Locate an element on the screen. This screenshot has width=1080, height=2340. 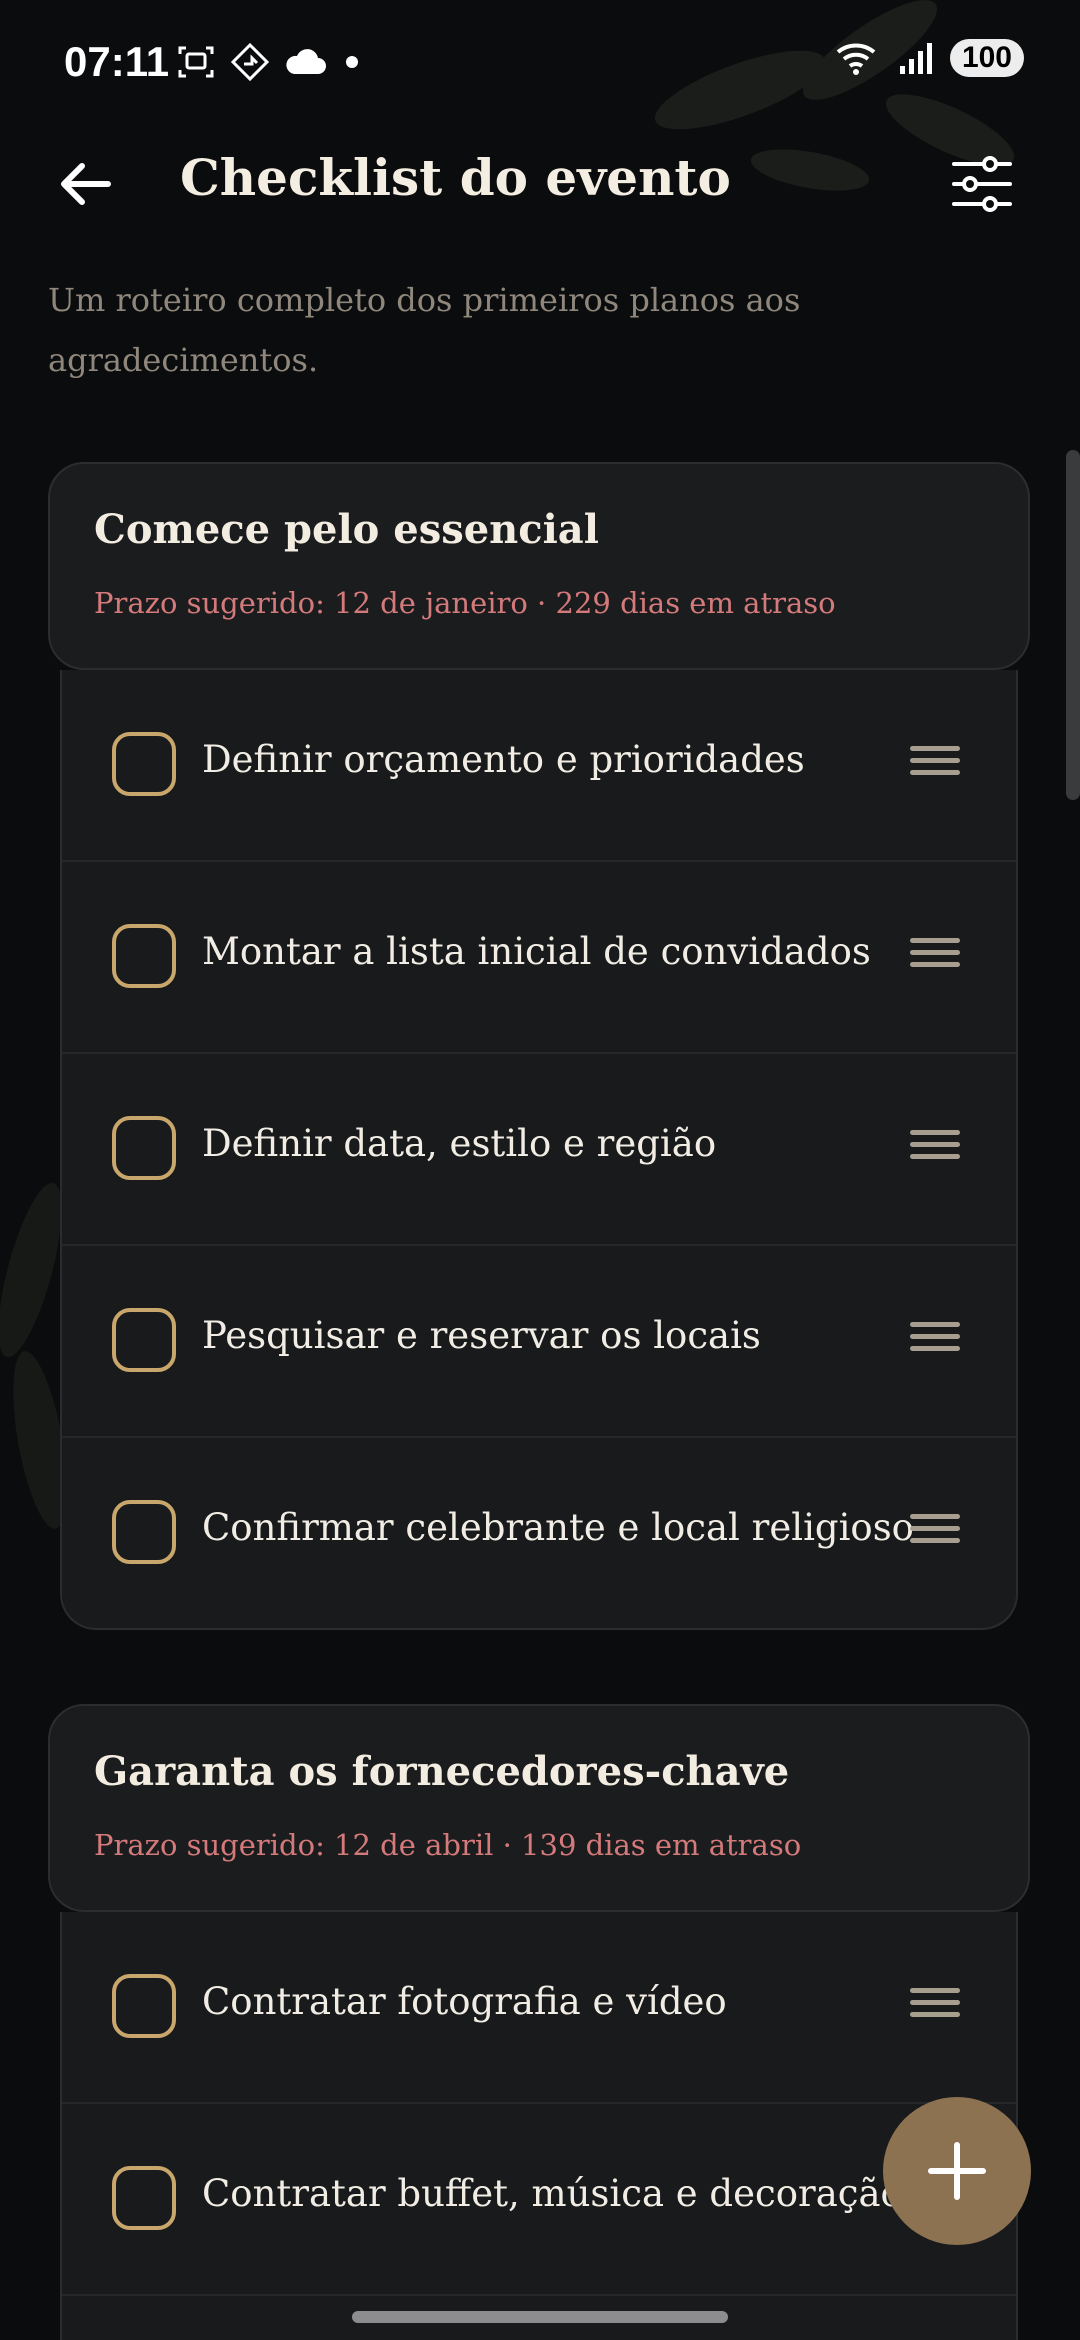
task-row: Definir data, estilo e região is located at coordinates (539, 1150).